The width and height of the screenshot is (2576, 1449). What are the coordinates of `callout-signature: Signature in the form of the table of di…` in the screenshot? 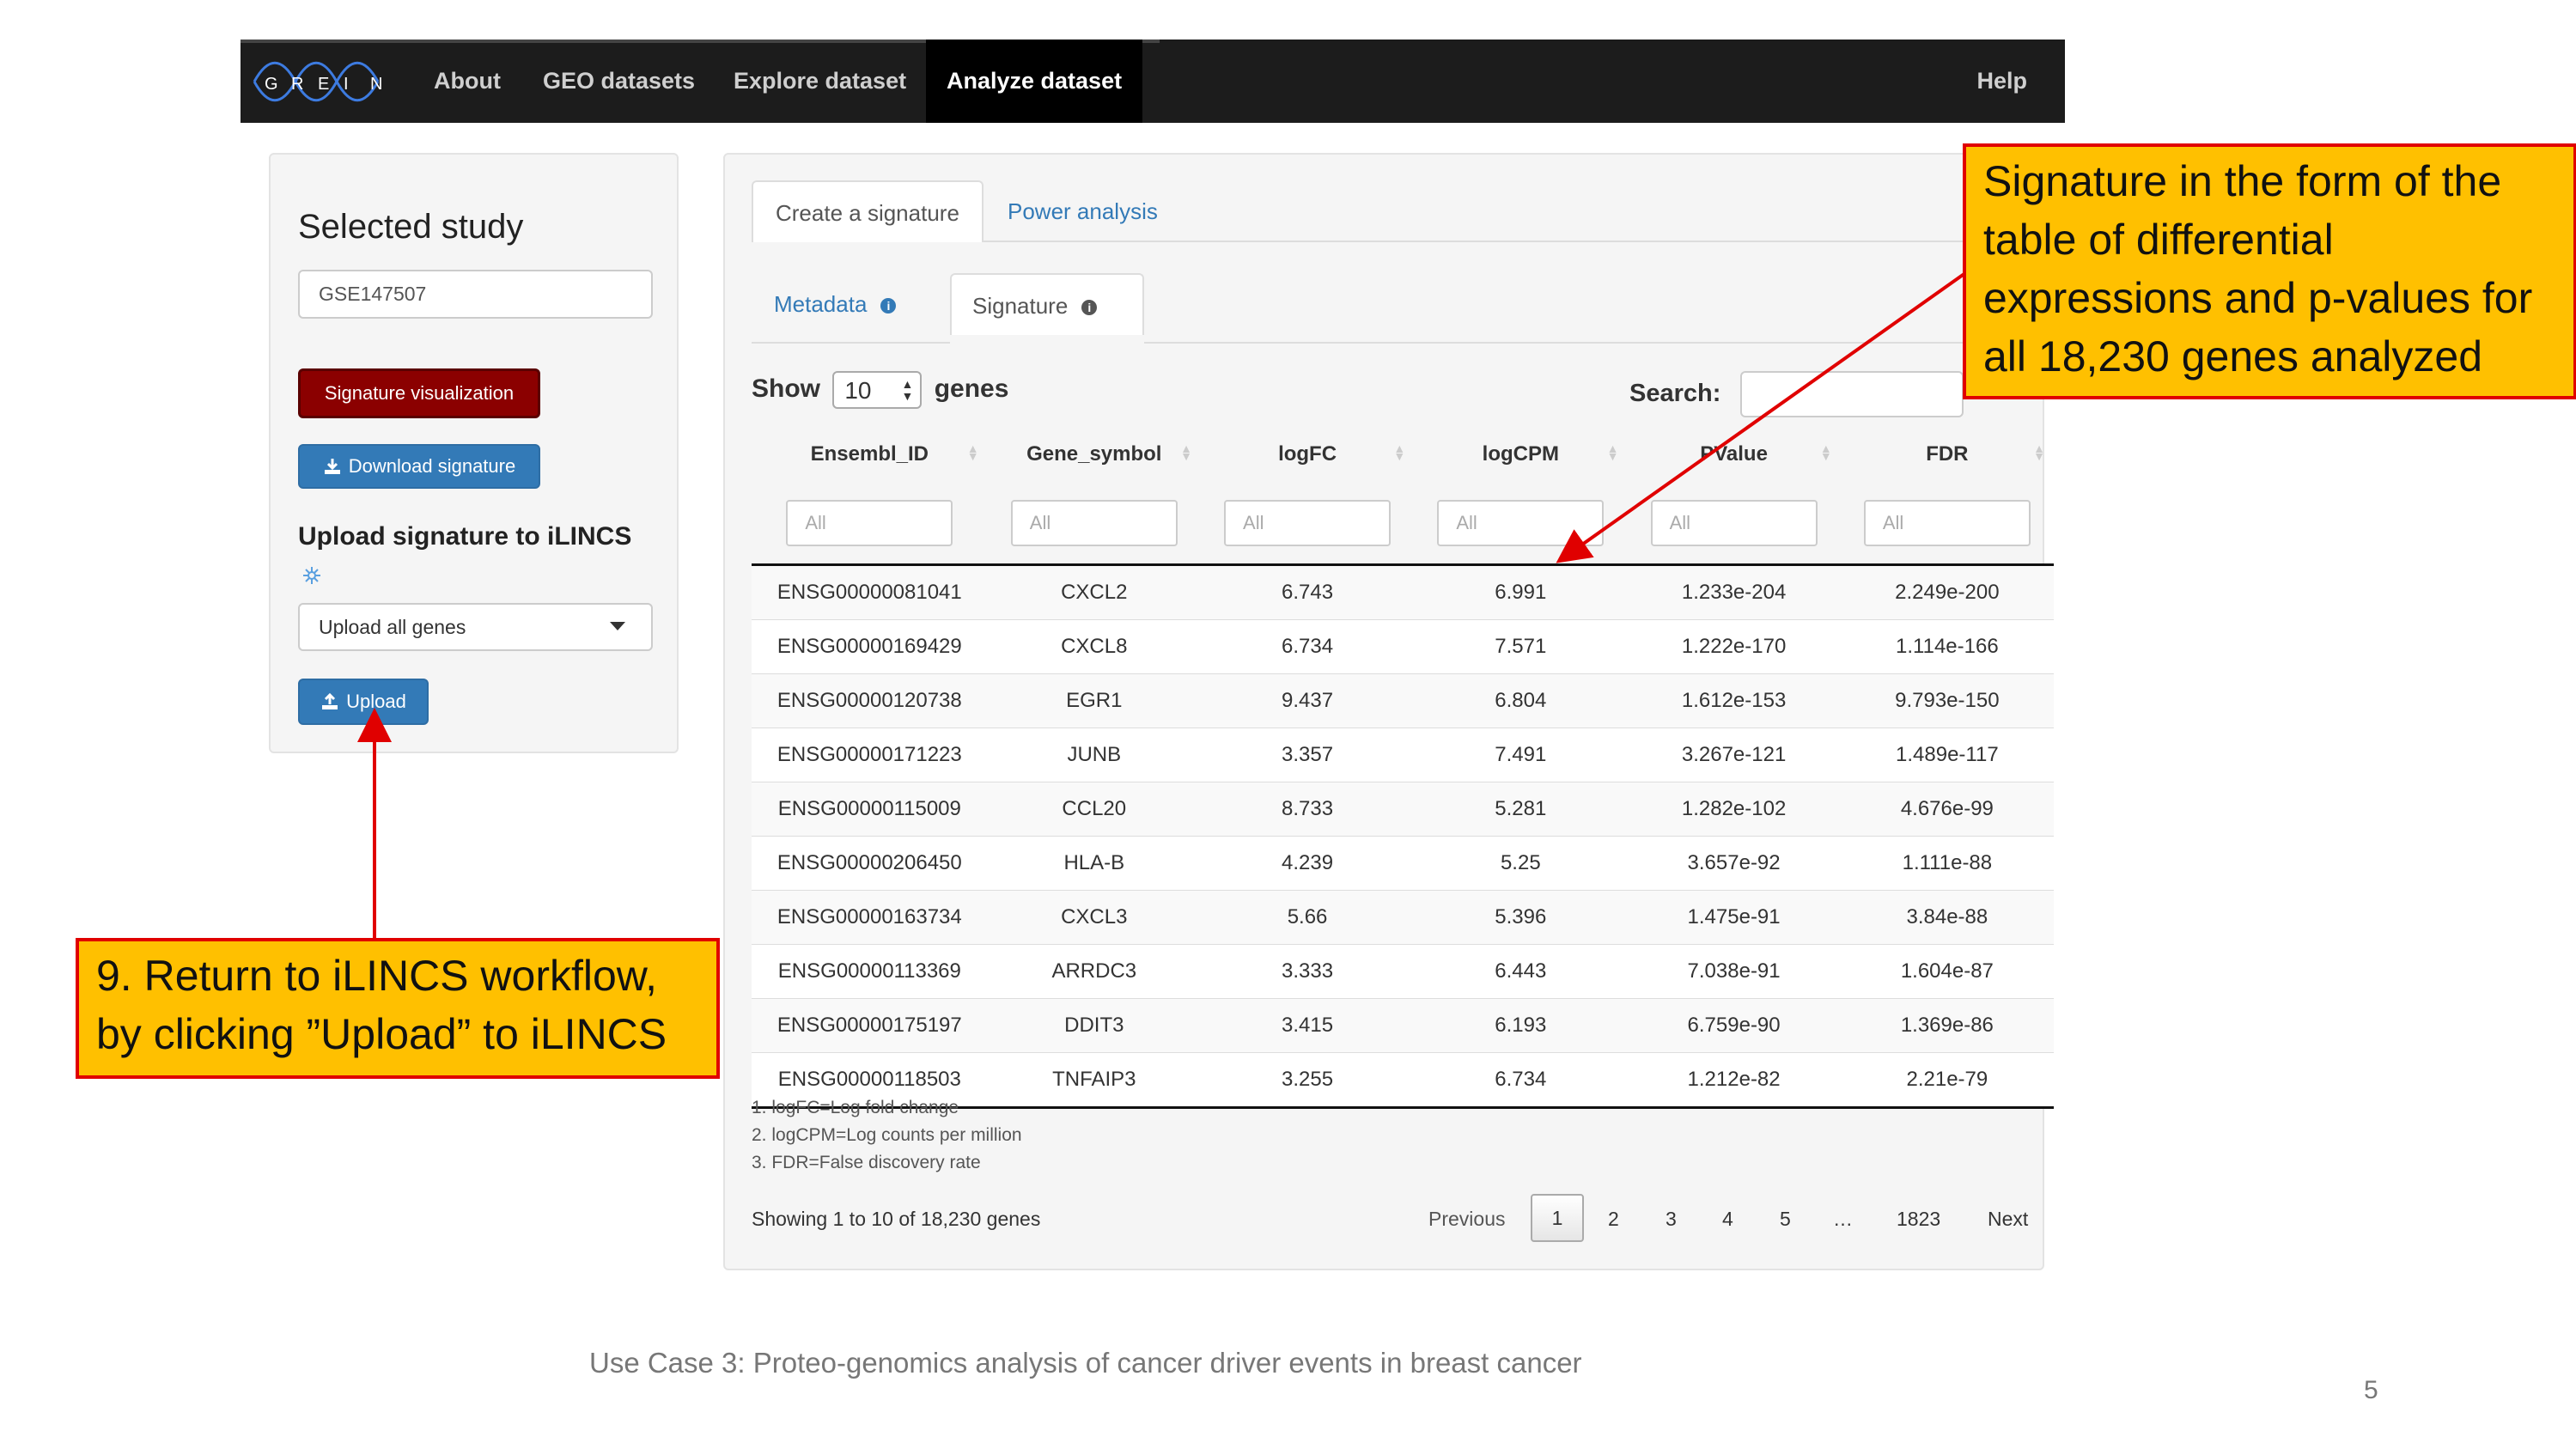 It's located at (2269, 271).